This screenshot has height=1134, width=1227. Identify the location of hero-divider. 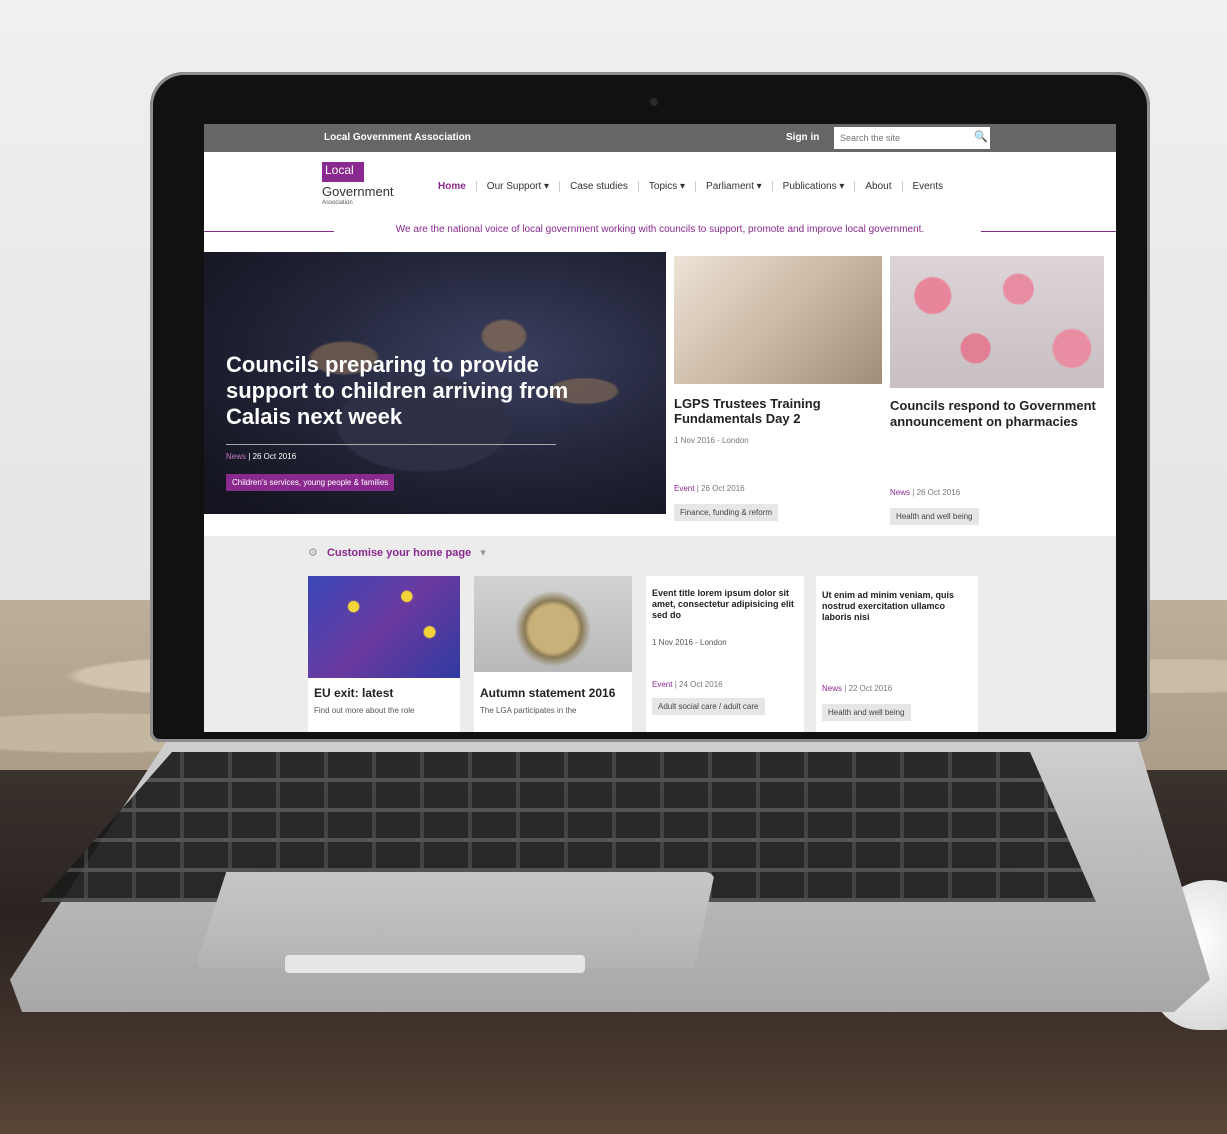
(391, 444).